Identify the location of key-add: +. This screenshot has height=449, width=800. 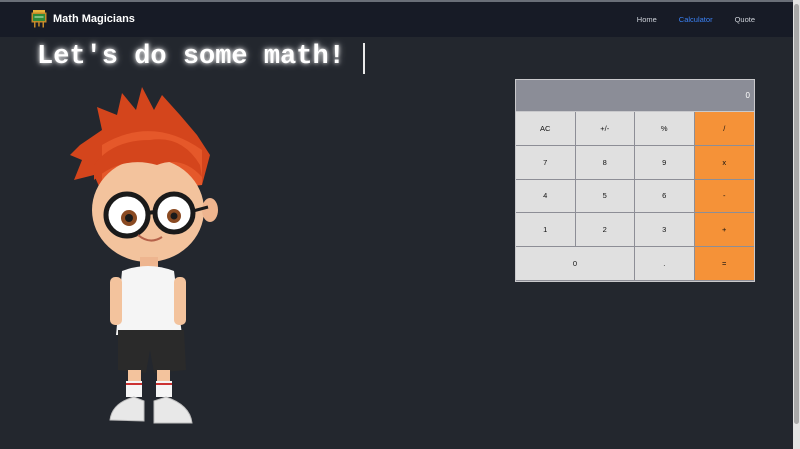
(724, 230).